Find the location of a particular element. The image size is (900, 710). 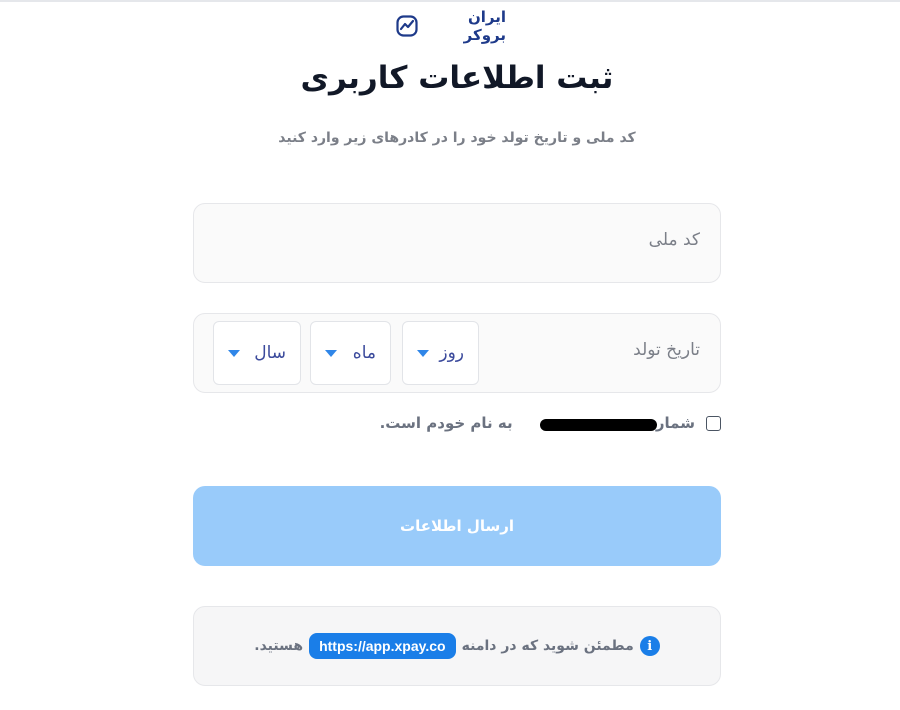

day-select: روز is located at coordinates (440, 353).